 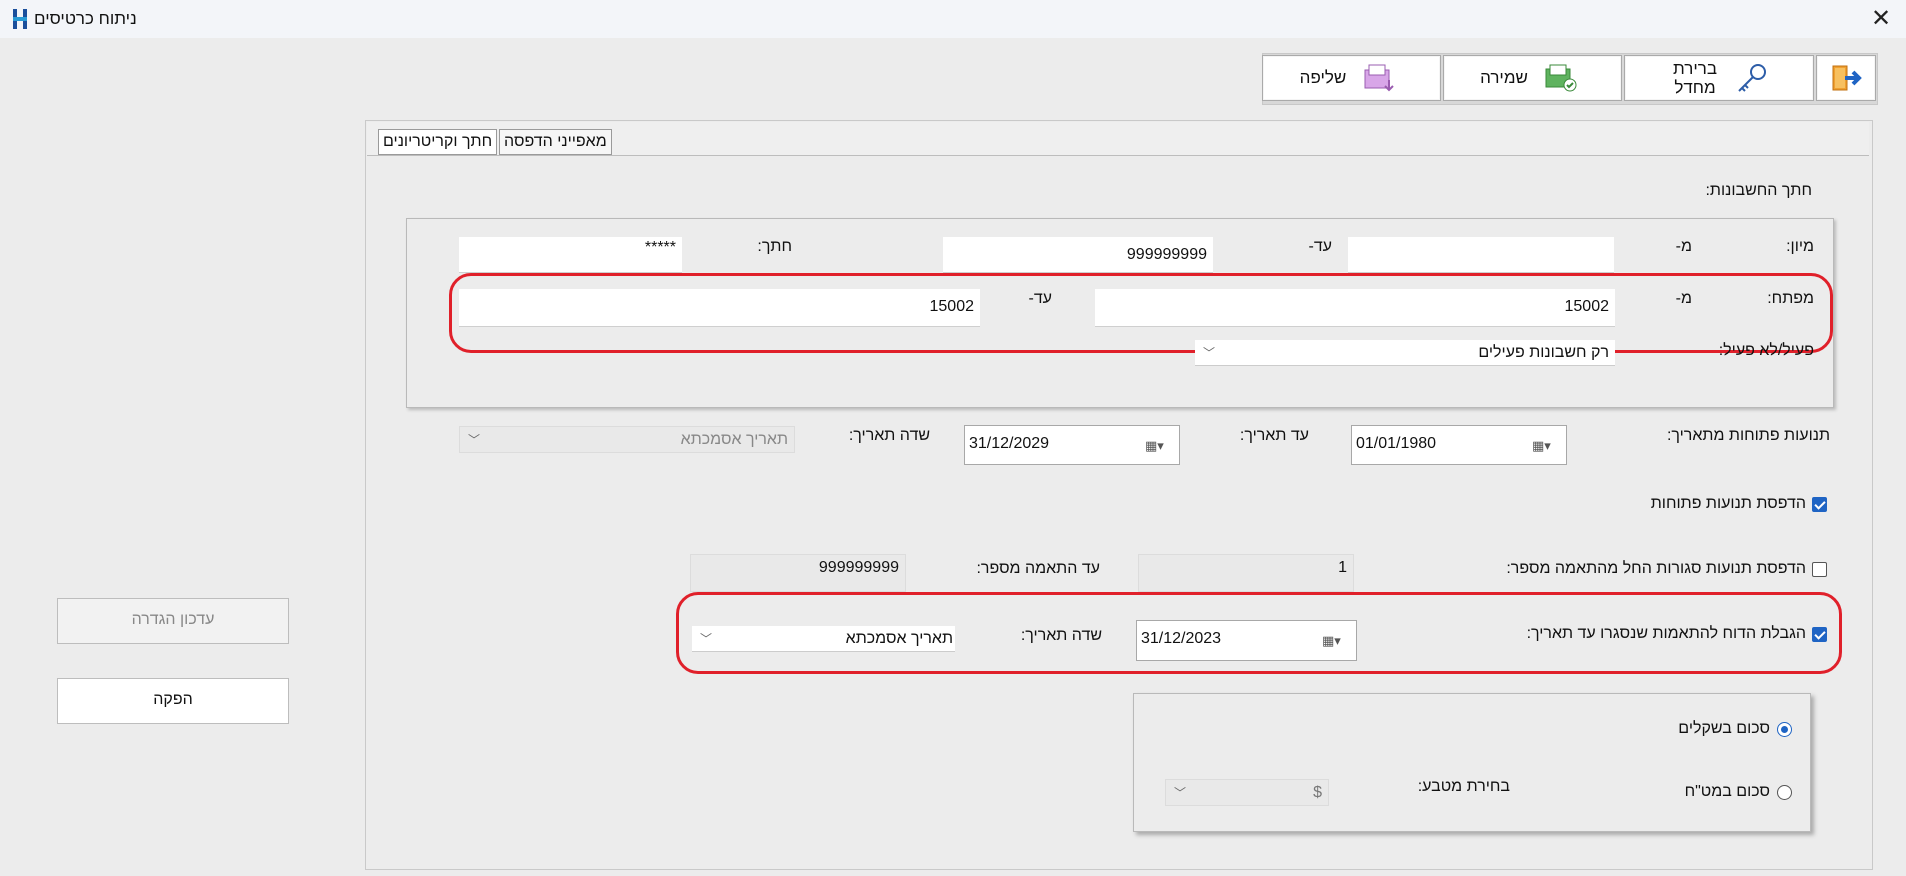 I want to click on active-status-select: ﹀ רק חשבונות פעילים, so click(x=1405, y=353).